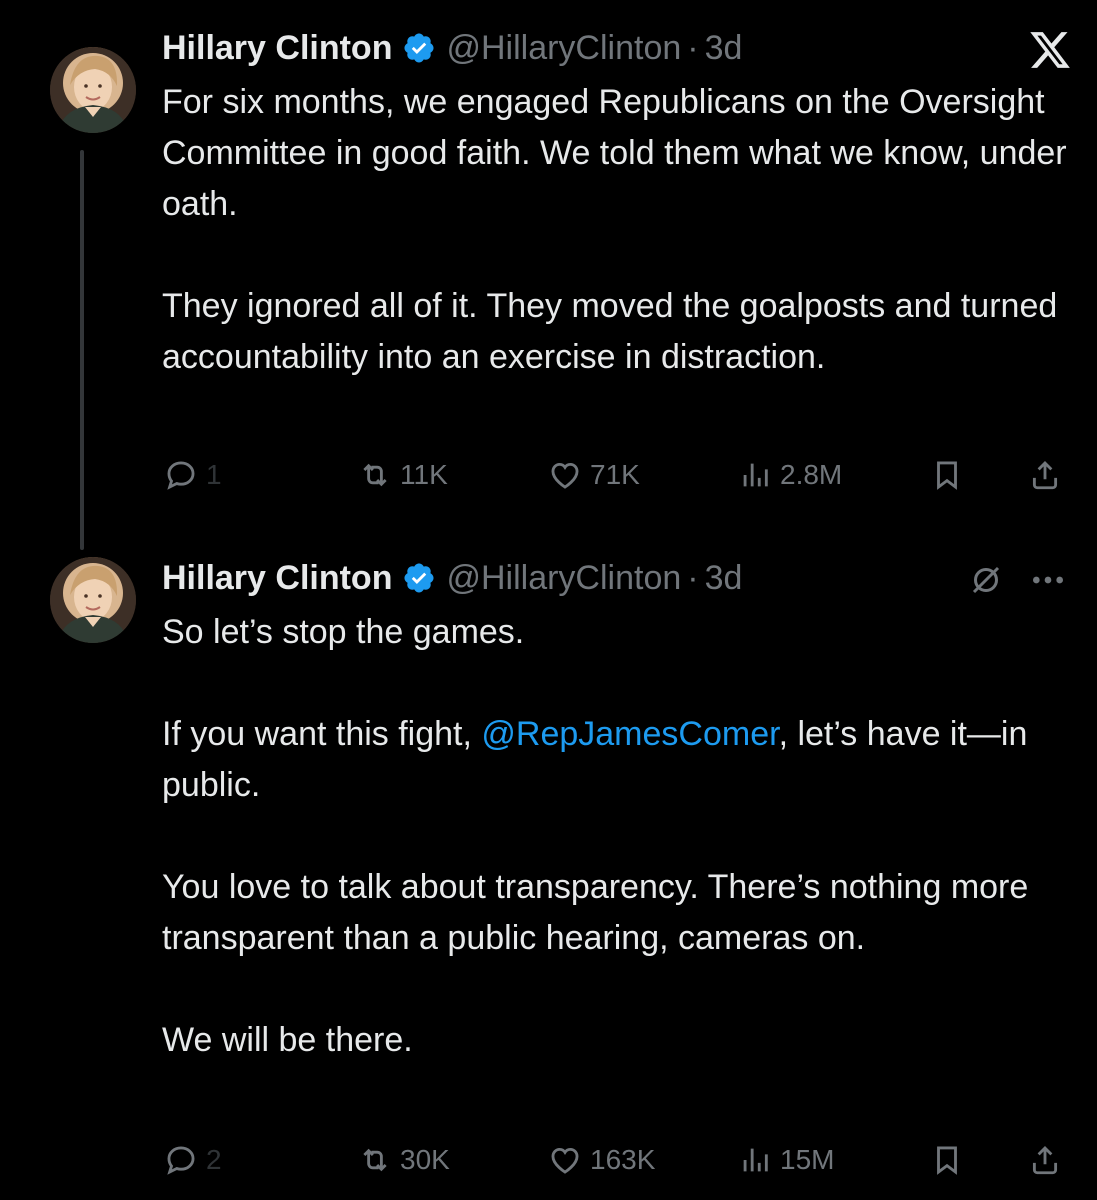  I want to click on reply-button: 2, so click(193, 1160).